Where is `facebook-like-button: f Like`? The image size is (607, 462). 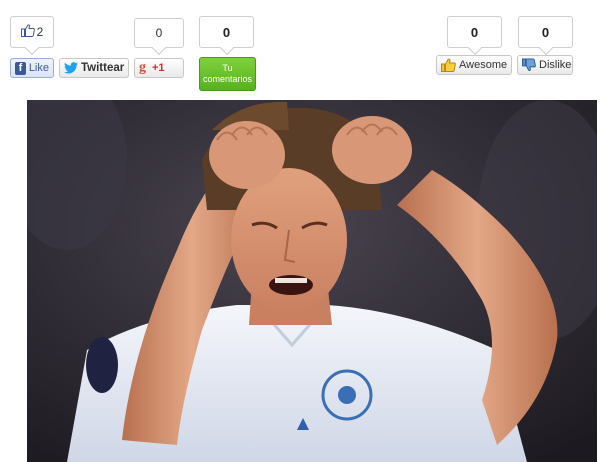 facebook-like-button: f Like is located at coordinates (32, 68).